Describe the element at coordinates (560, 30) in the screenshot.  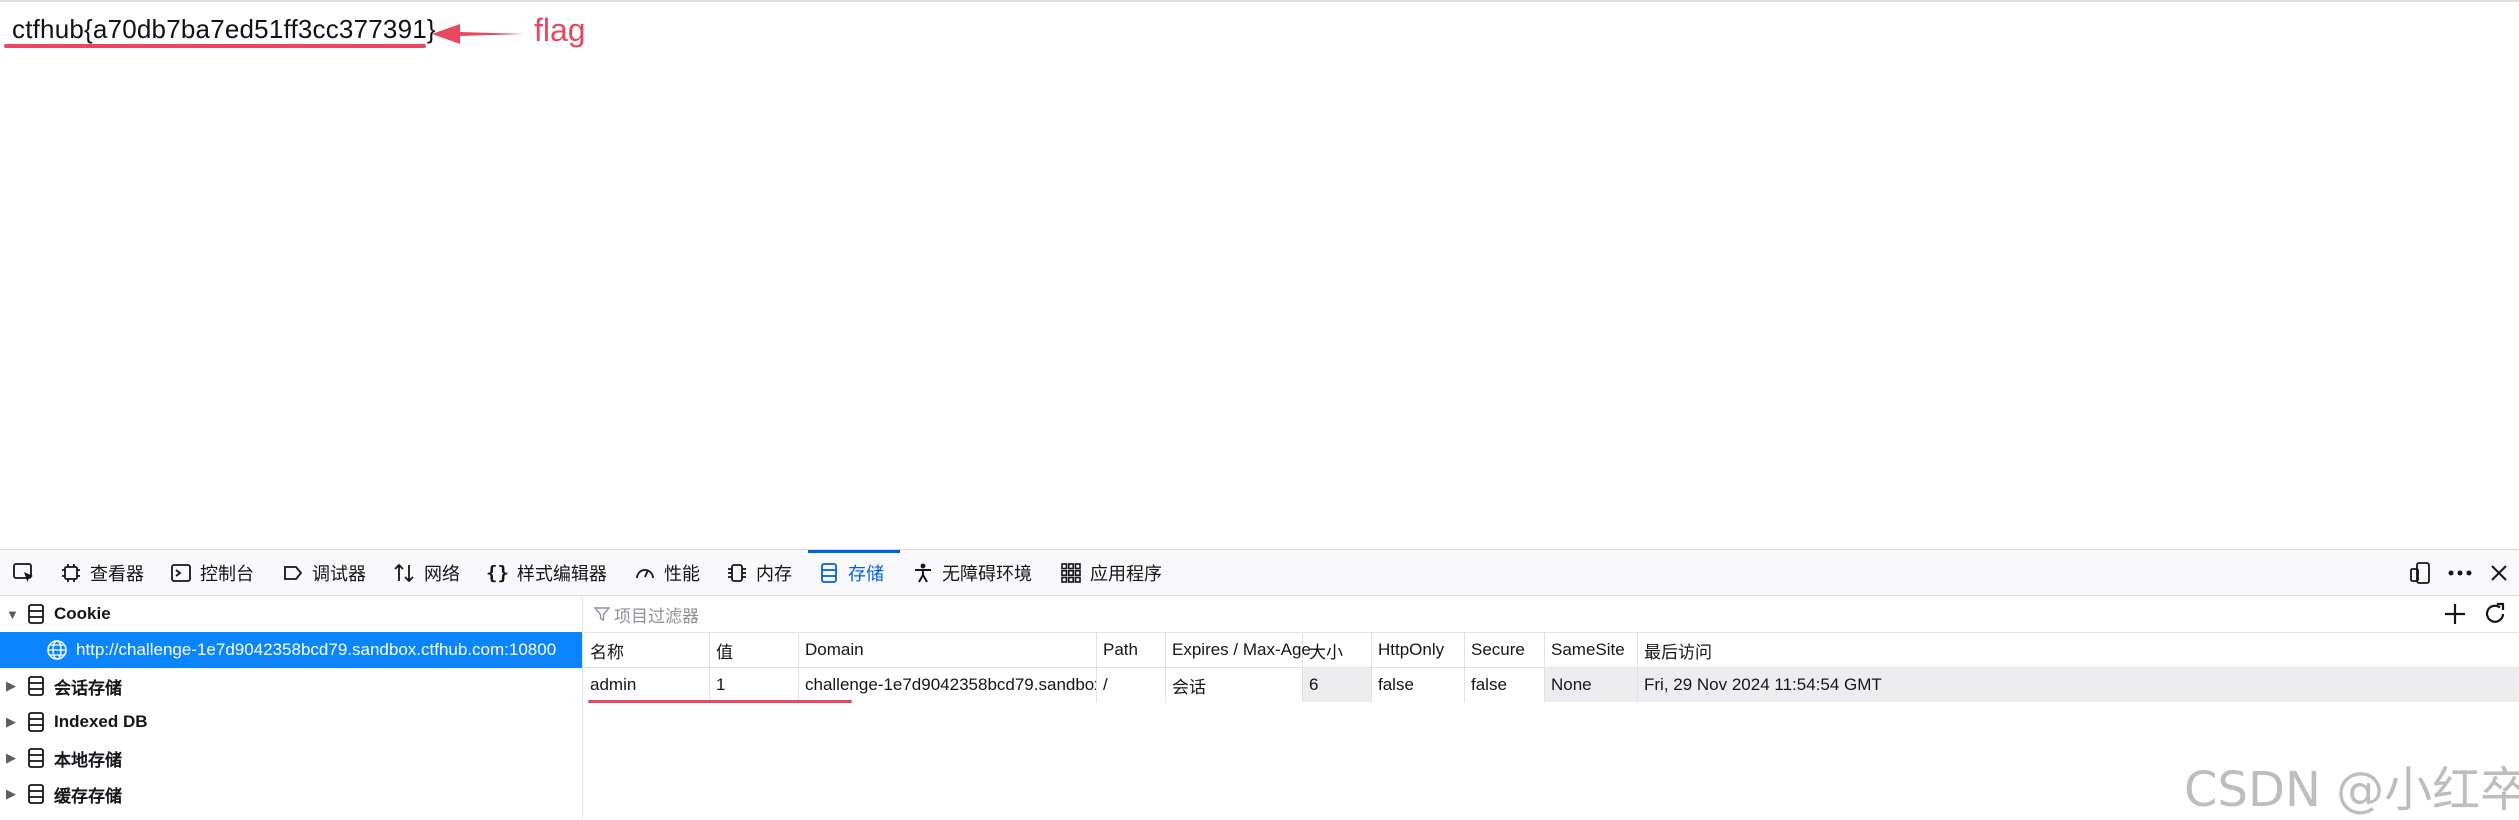
I see `flag-annotation-label: flag` at that location.